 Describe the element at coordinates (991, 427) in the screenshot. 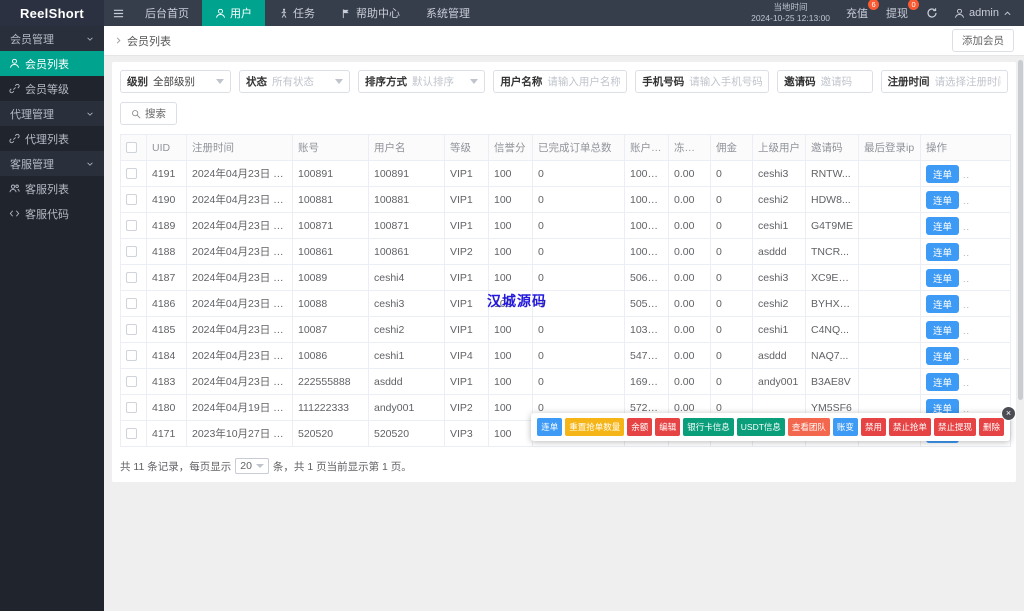

I see `delete-button: 删除` at that location.